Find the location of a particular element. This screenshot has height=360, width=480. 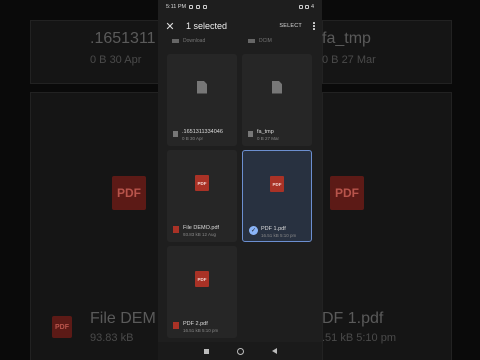

previous-row-left: Download is located at coordinates (188, 42).